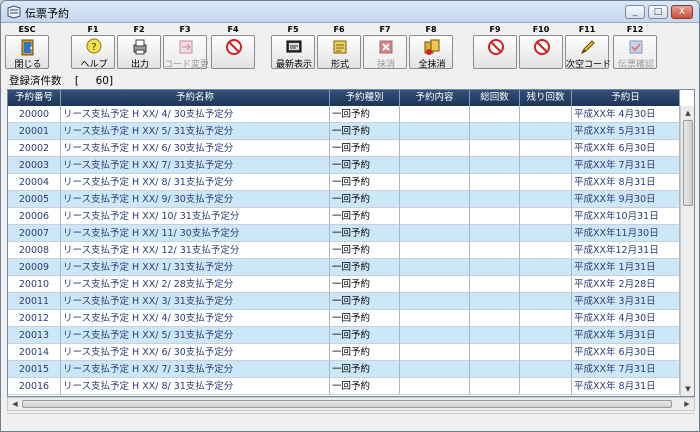 The width and height of the screenshot is (700, 432). I want to click on column-header: 総回数, so click(495, 98).